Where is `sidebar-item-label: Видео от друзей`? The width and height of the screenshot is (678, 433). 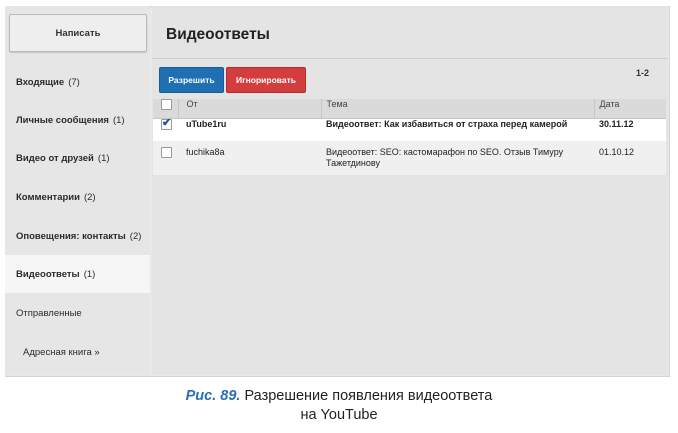
sidebar-item-label: Видео от друзей is located at coordinates (55, 158).